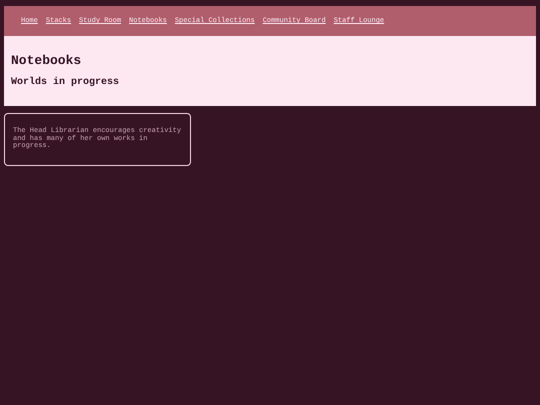 This screenshot has height=405, width=540. What do you see at coordinates (46, 60) in the screenshot?
I see `page-title: Notebooks` at bounding box center [46, 60].